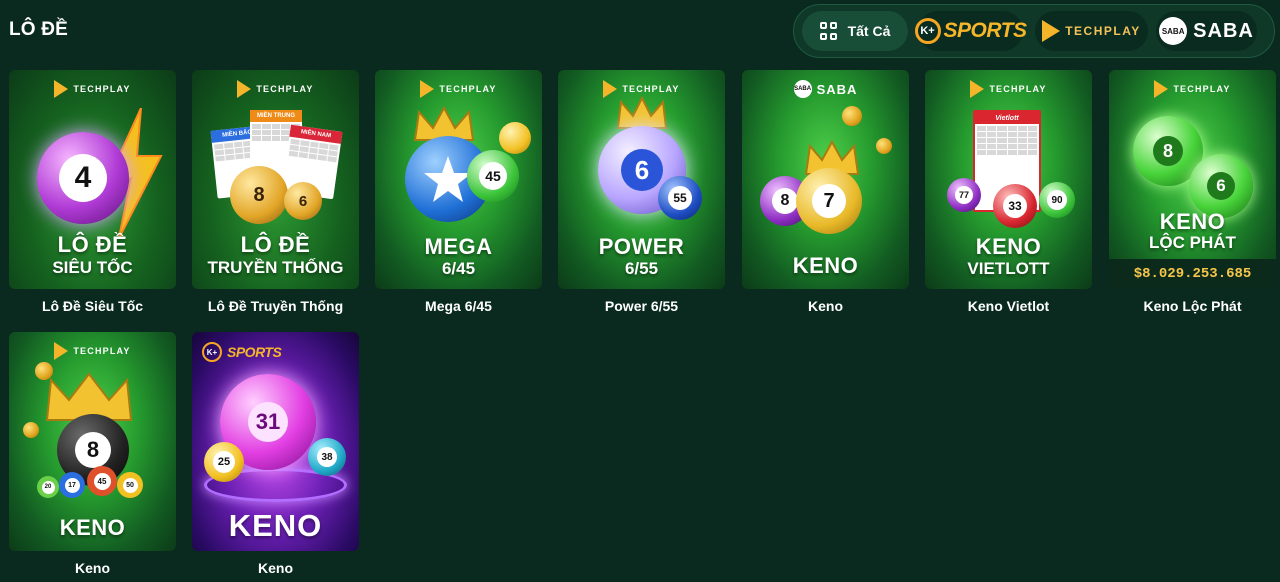  I want to click on techplay-logo: TECHPLAY, so click(1091, 31).